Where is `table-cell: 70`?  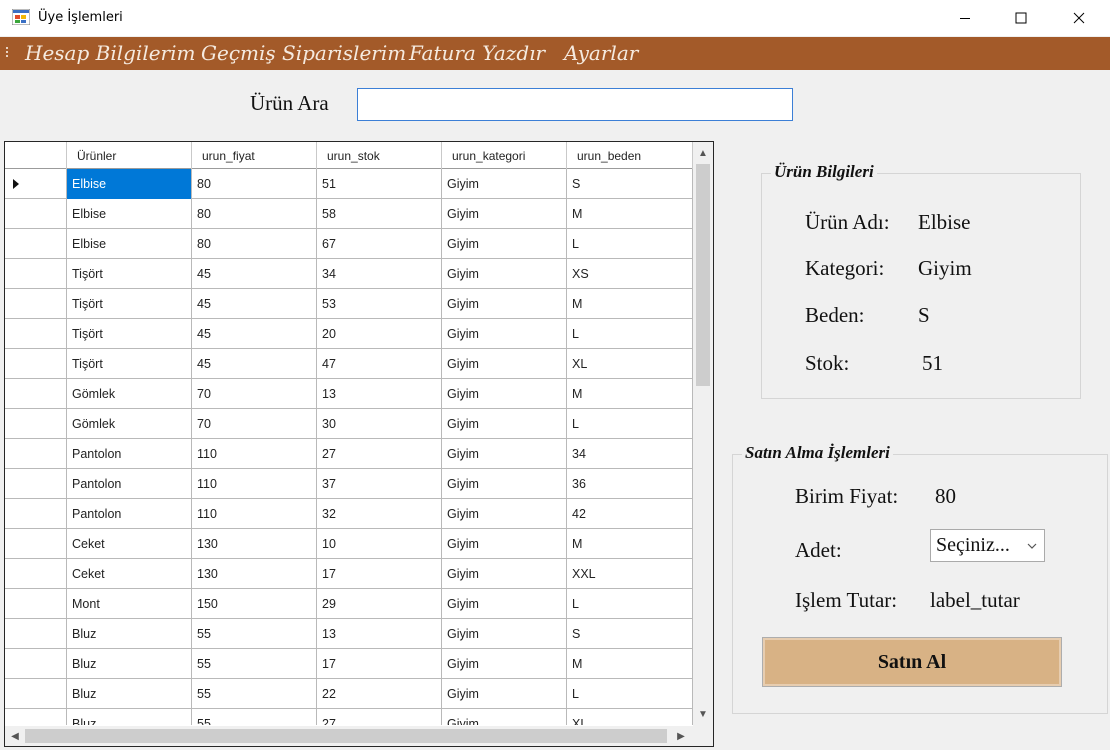
table-cell: 70 is located at coordinates (254, 424).